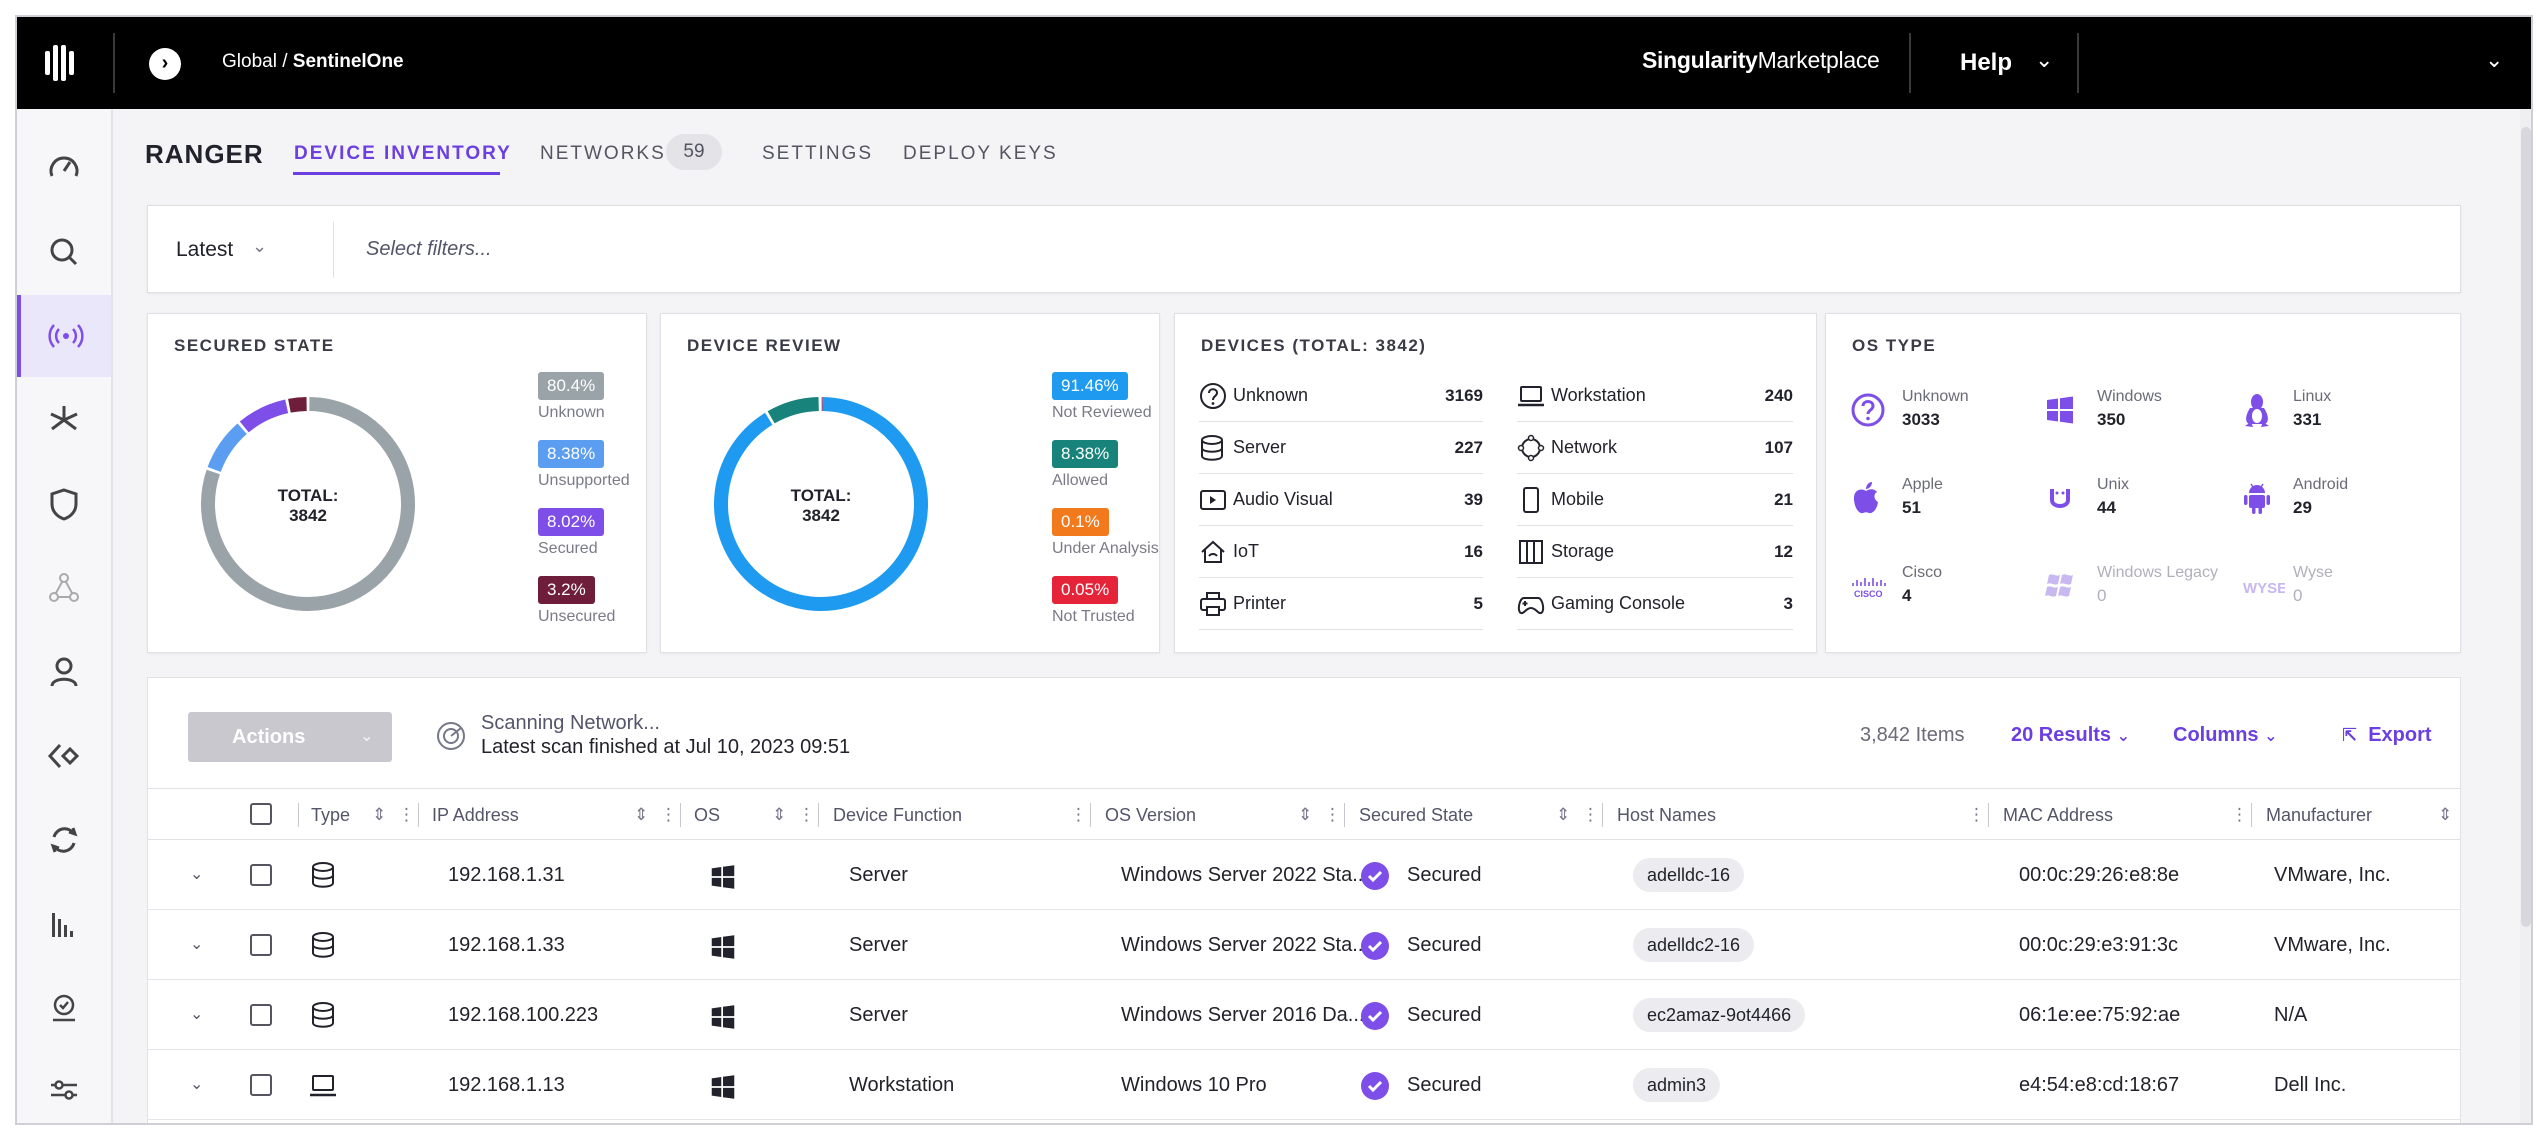 This screenshot has width=2548, height=1148. Describe the element at coordinates (1655, 448) in the screenshot. I see `device-type-network: Network 107` at that location.